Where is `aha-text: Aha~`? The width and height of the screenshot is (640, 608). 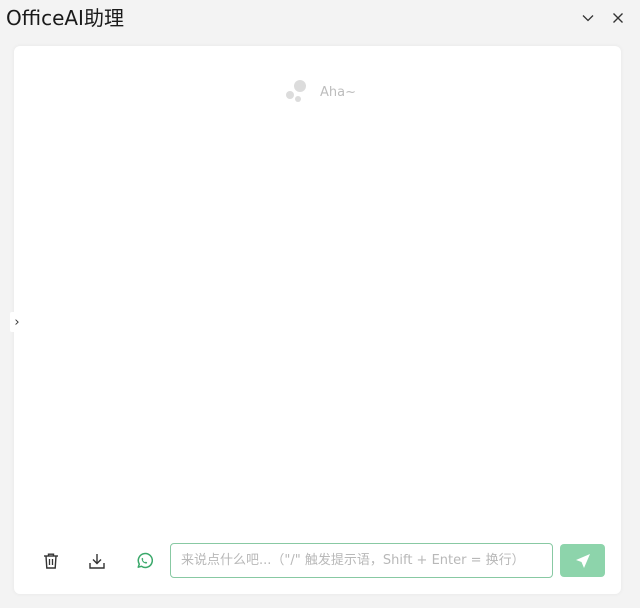 aha-text: Aha~ is located at coordinates (338, 92).